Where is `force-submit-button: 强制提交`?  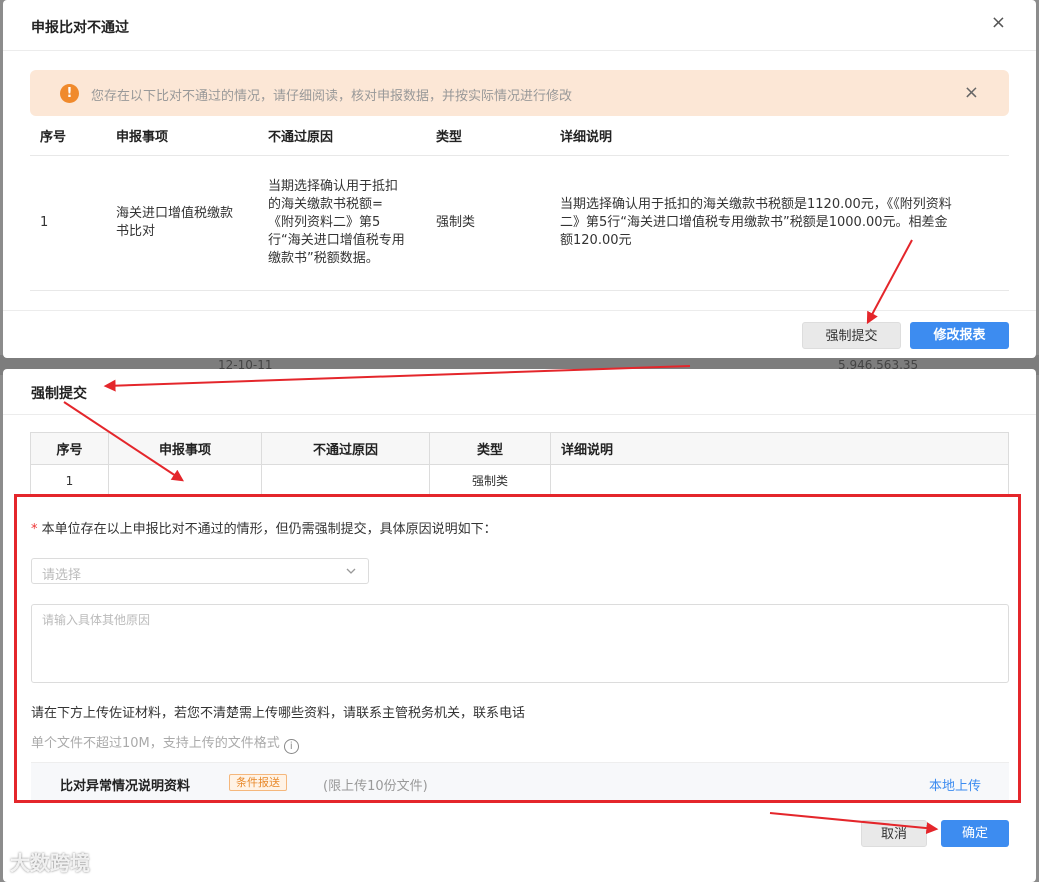
force-submit-button: 强制提交 is located at coordinates (851, 335).